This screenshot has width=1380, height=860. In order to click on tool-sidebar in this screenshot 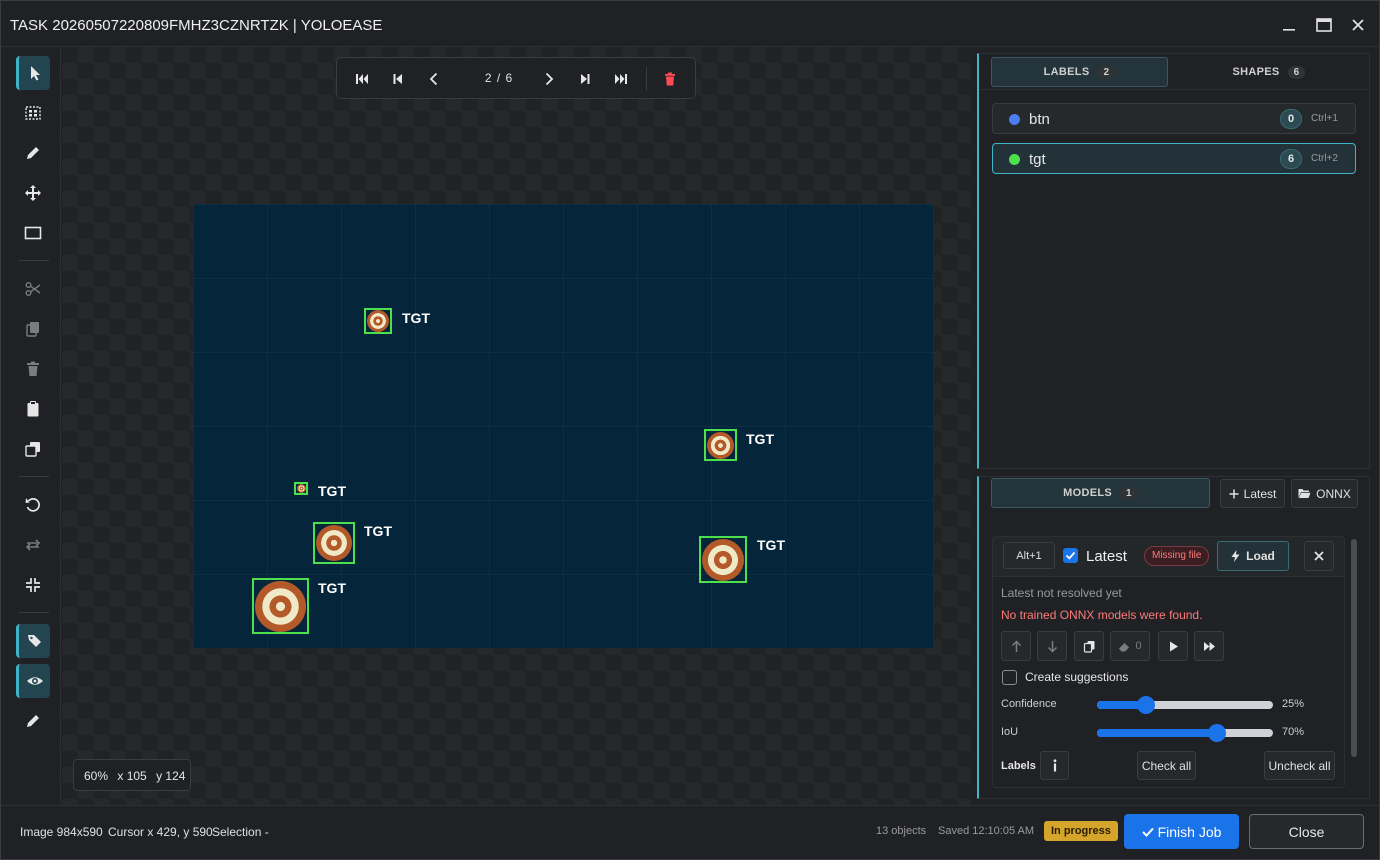, I will do `click(31, 426)`.